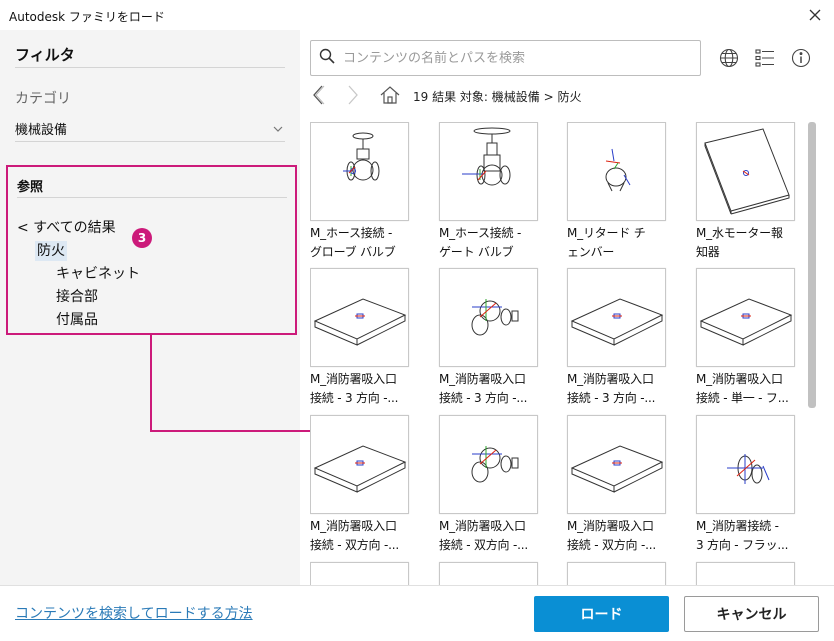  What do you see at coordinates (751, 614) in the screenshot?
I see `cancel-button: キャンセル` at bounding box center [751, 614].